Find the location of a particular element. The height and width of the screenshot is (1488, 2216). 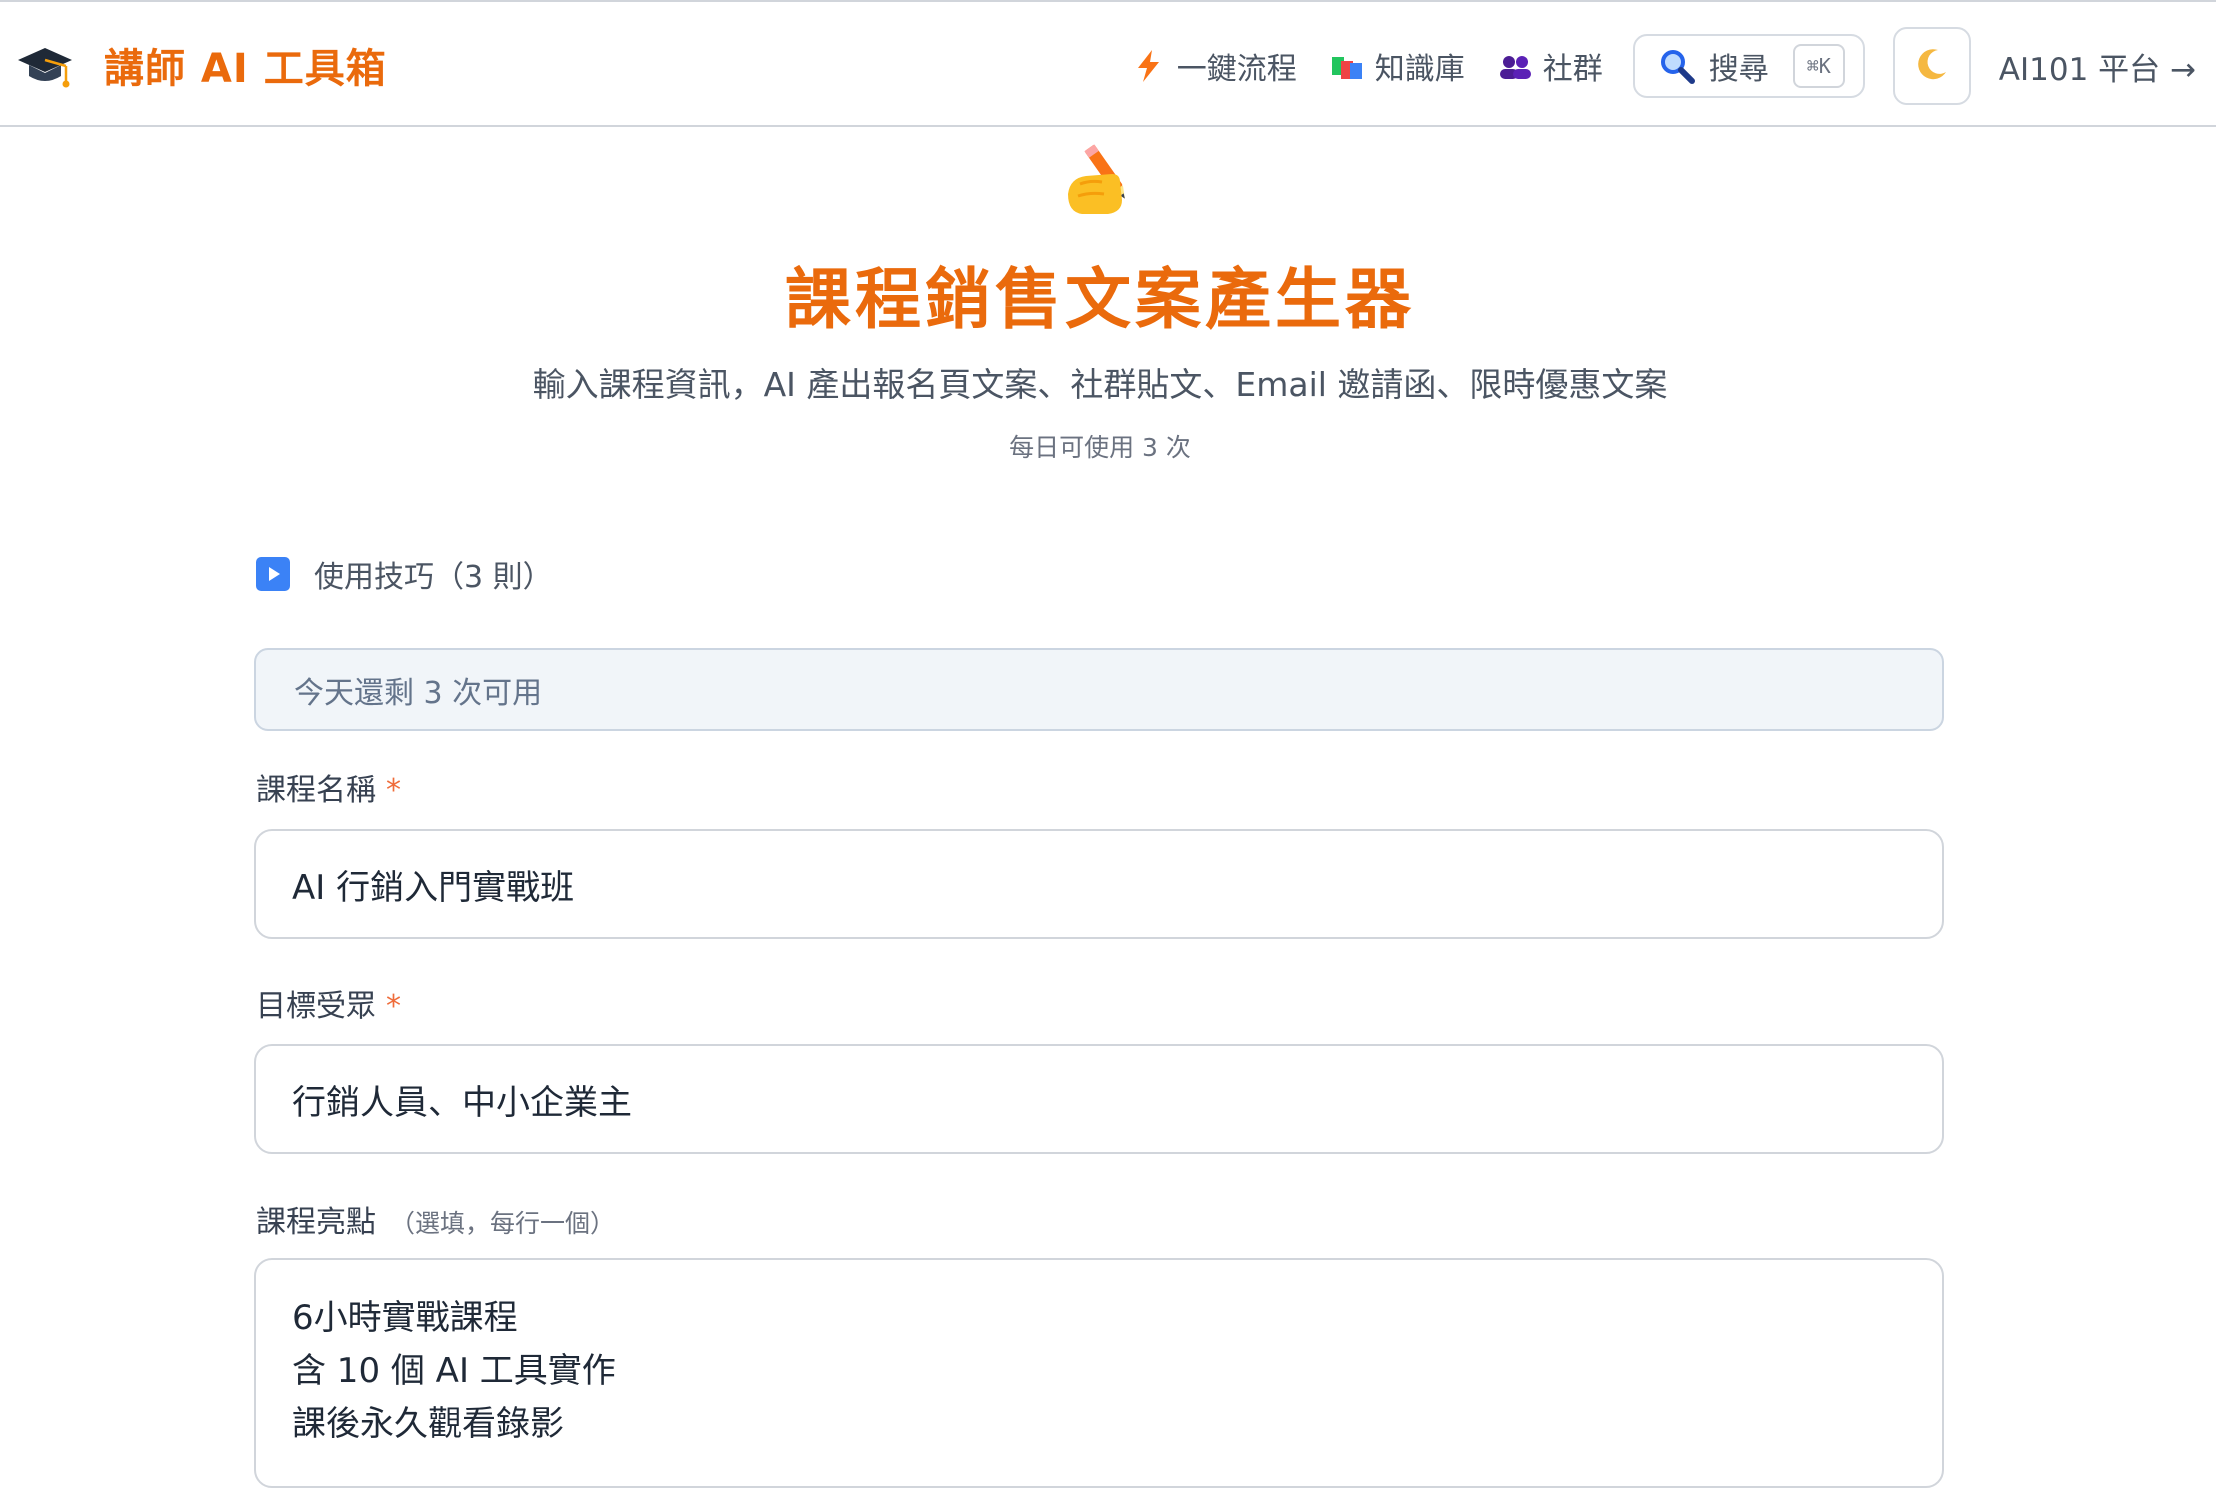

main-nav: 一鍵流程 知識庫 社群 搜尋 ⌘K AI101 平台 → is located at coordinates (1662, 66).